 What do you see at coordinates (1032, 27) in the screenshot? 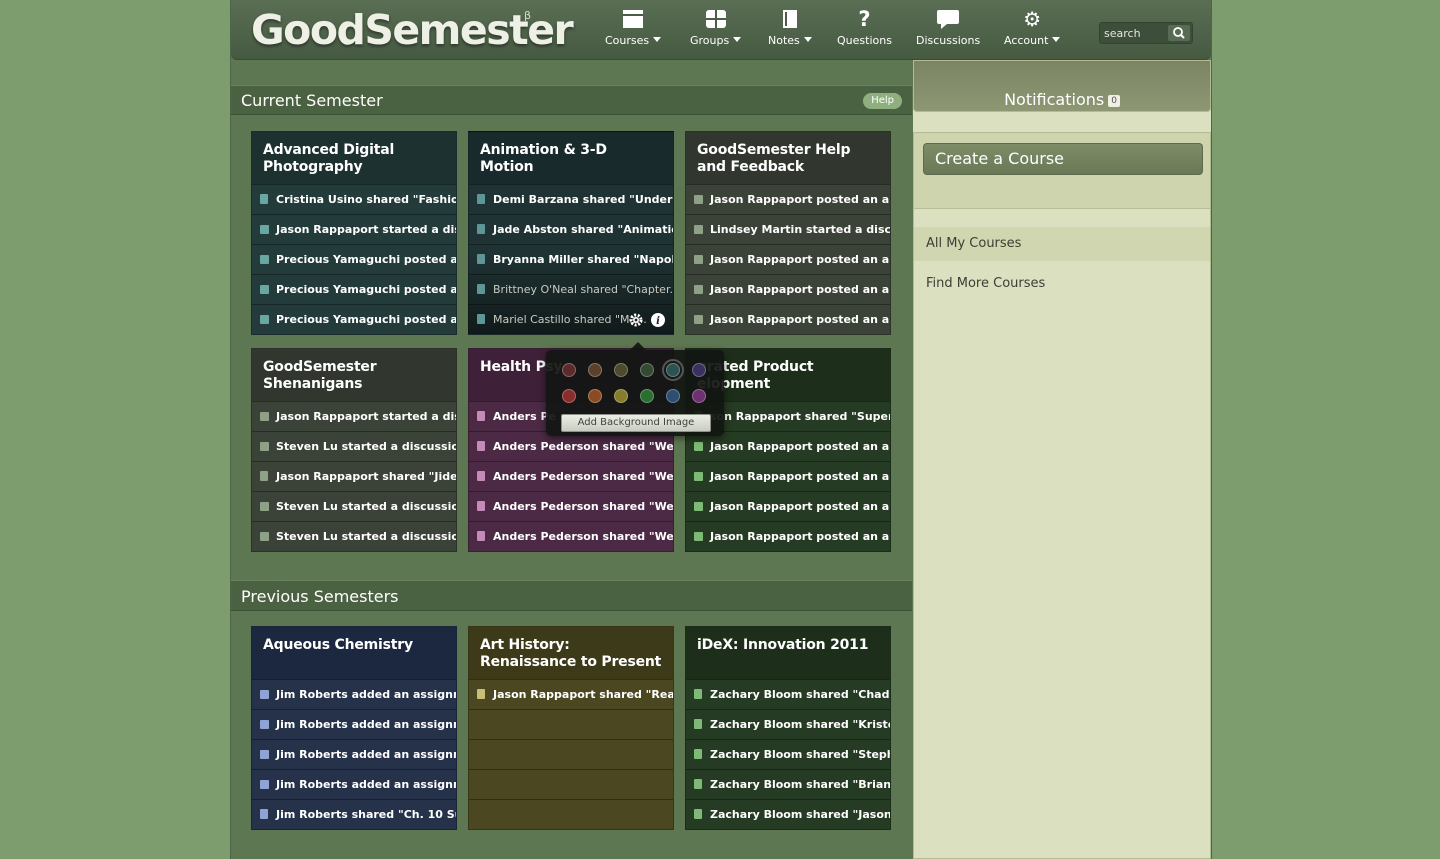
I see `nav-account: ⚙ Account` at bounding box center [1032, 27].